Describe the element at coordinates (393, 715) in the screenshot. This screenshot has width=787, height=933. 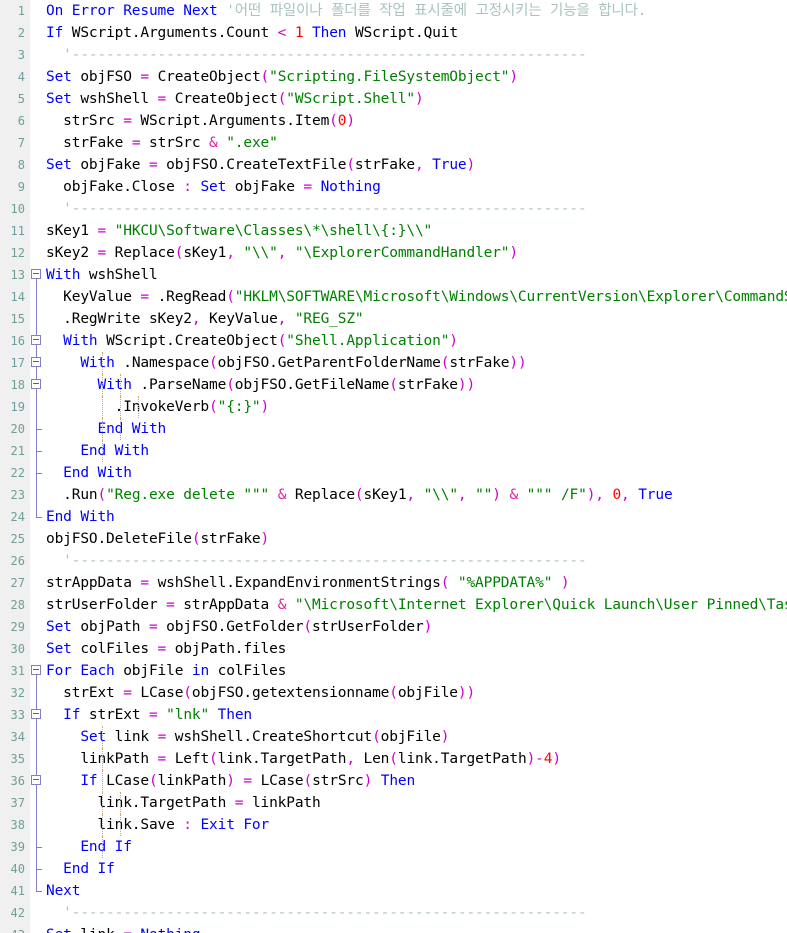
I see `code-line: 33 If strExt = "lnk" Then` at that location.